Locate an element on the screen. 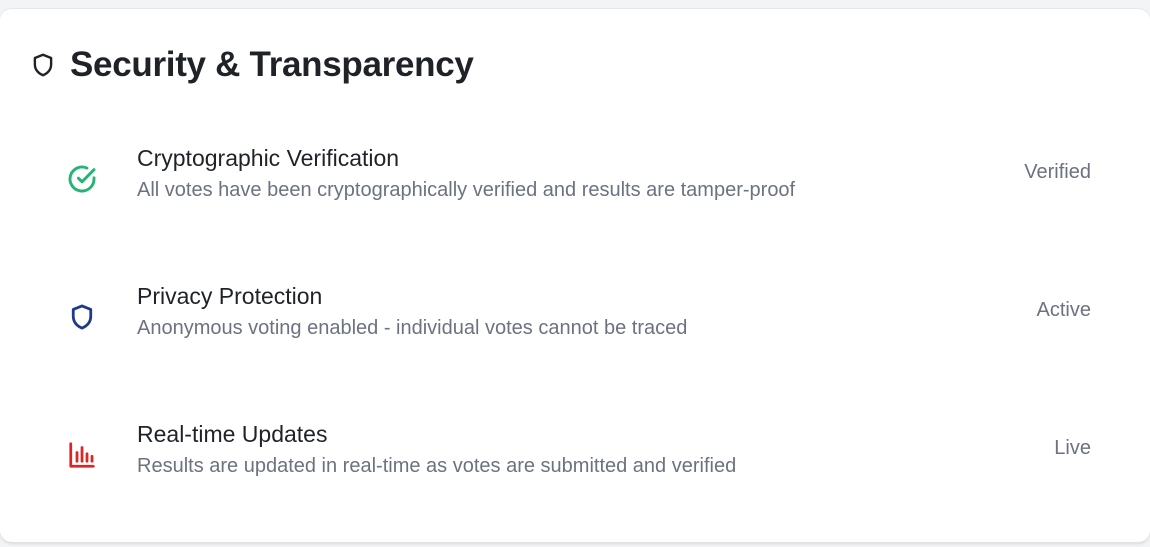 The height and width of the screenshot is (547, 1150). check-circle-icon is located at coordinates (82, 179).